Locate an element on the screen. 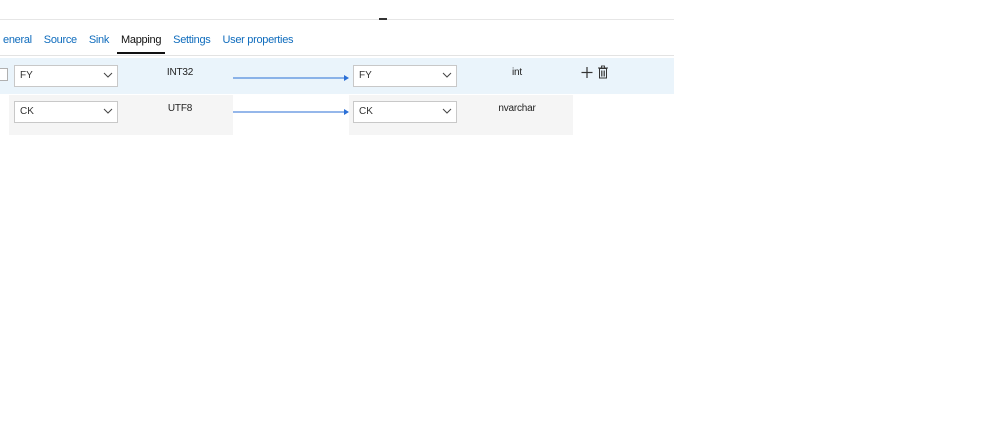 This screenshot has height=429, width=998. source-type: INT32 is located at coordinates (180, 72).